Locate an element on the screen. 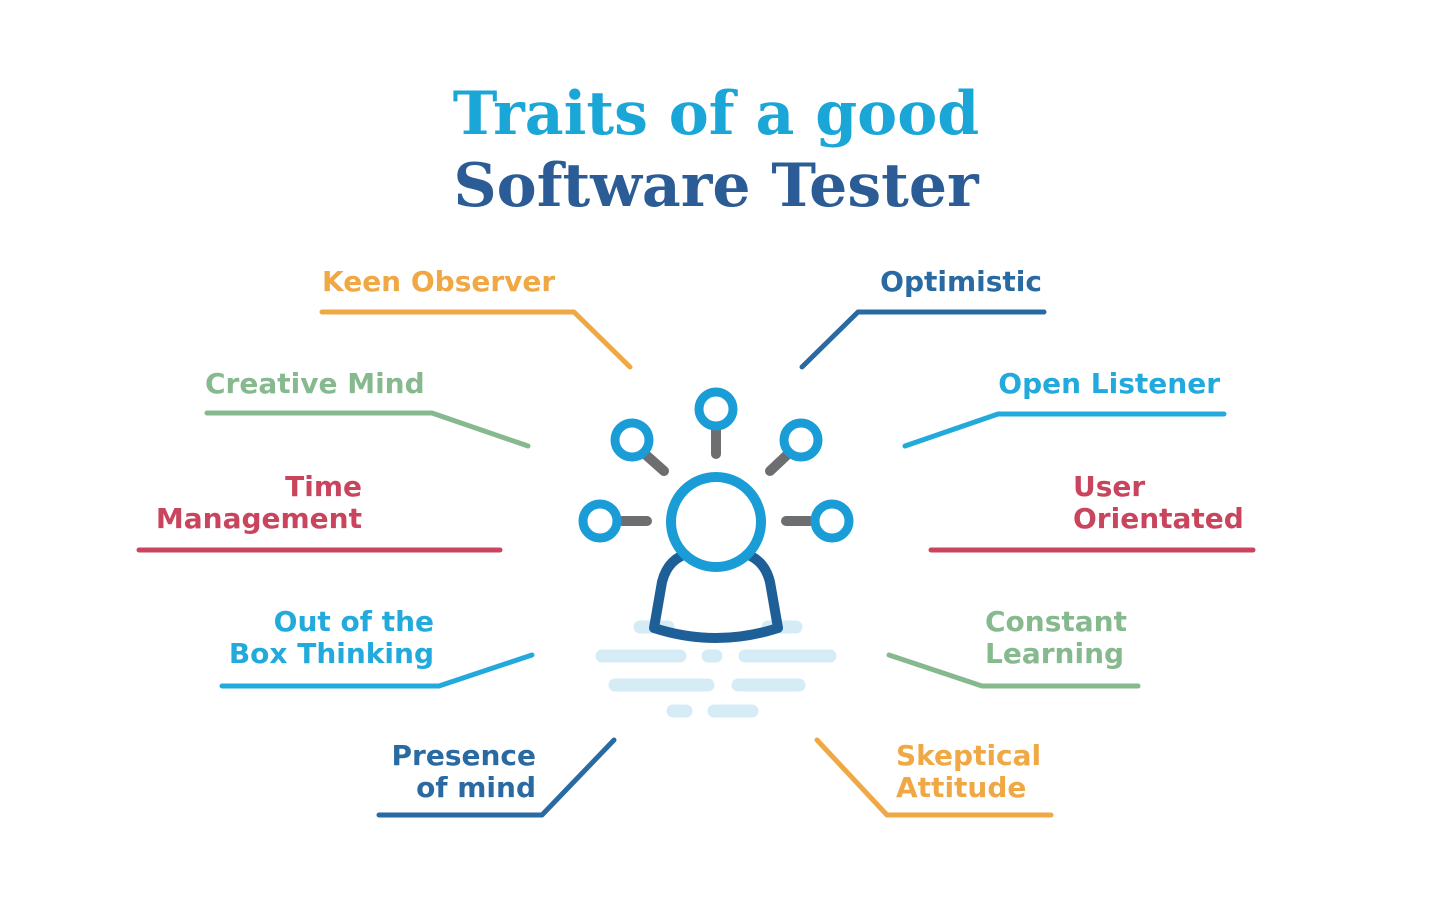 The height and width of the screenshot is (897, 1432). keen-observer-connector is located at coordinates (476, 339).